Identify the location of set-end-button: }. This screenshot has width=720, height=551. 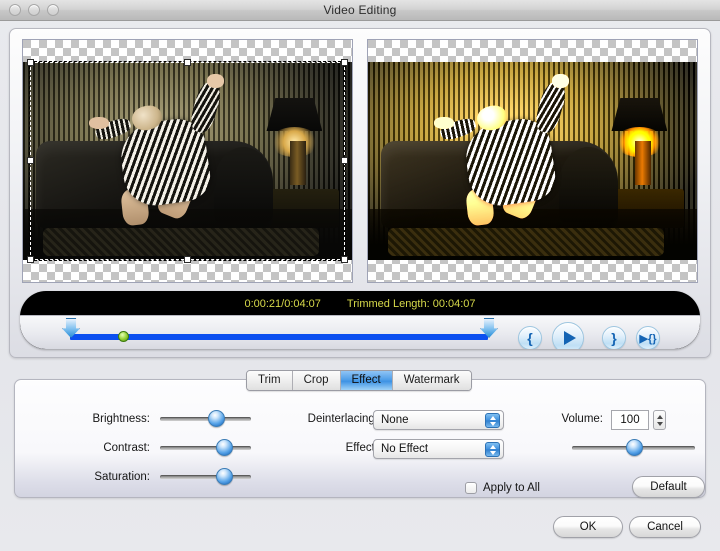
(614, 337).